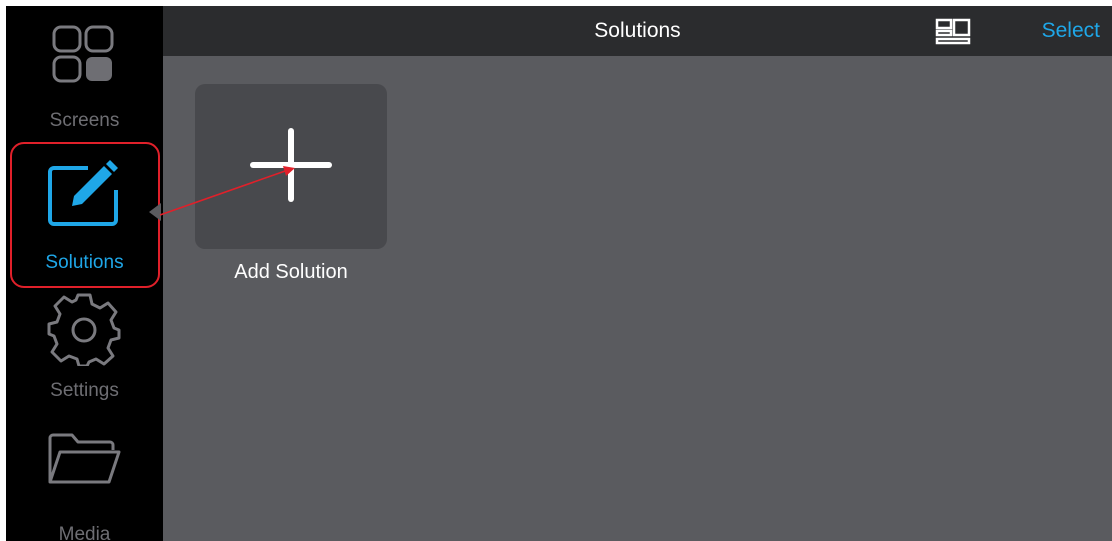  Describe the element at coordinates (291, 272) in the screenshot. I see `add-solution-label: Add Solution` at that location.